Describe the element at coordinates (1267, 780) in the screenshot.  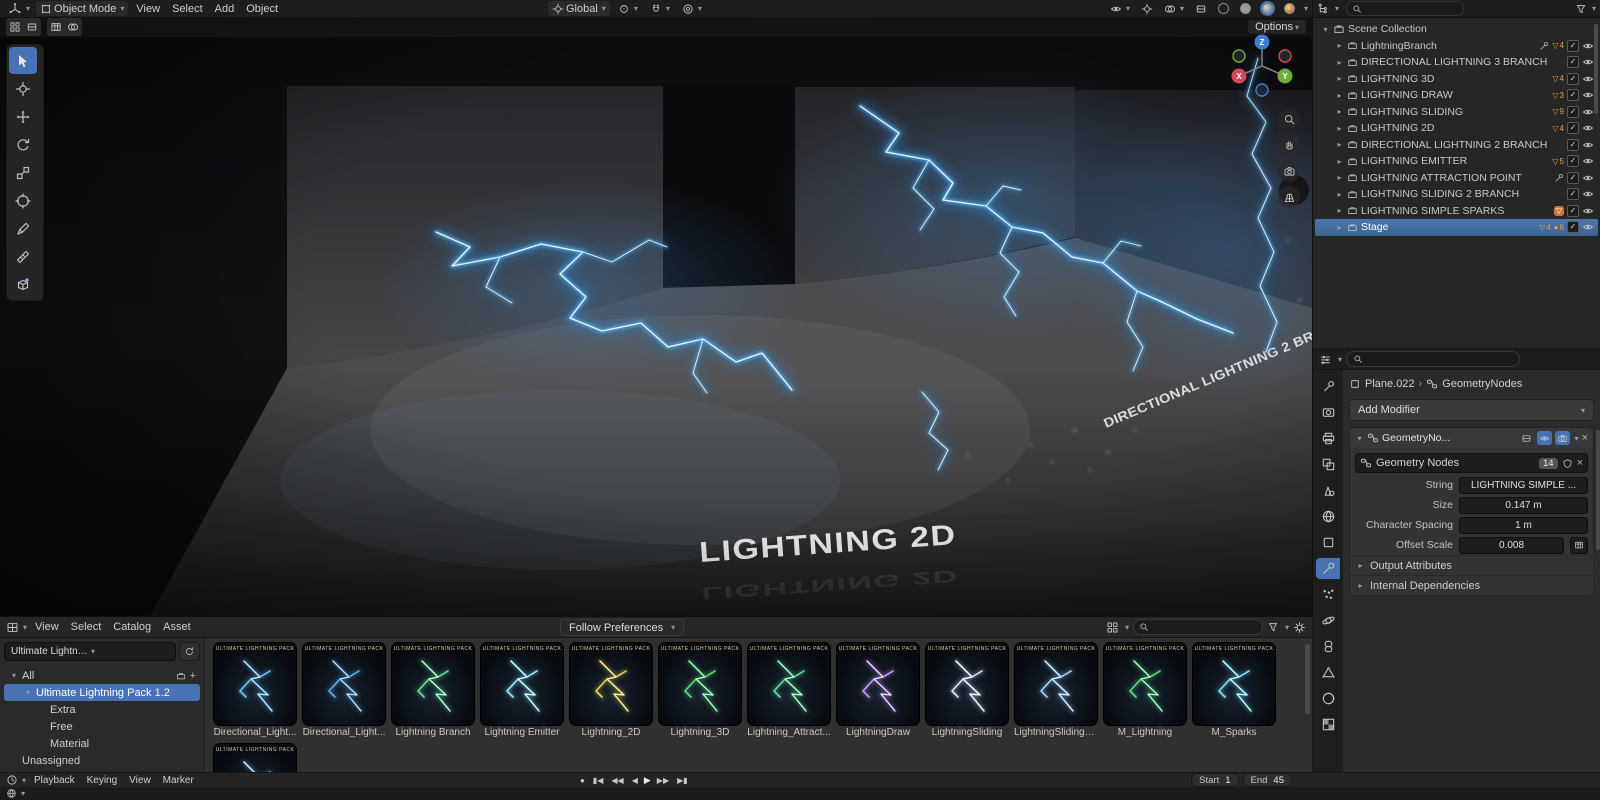
I see `end-frame-field: End 45` at that location.